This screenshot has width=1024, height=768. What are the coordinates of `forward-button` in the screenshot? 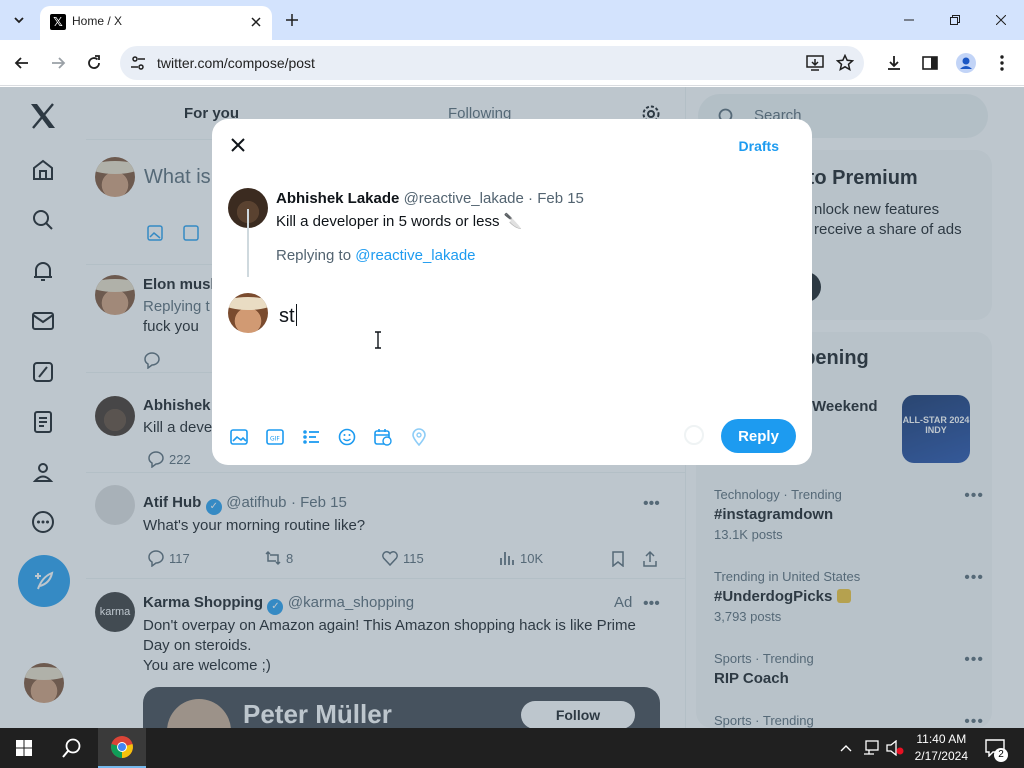 It's located at (58, 63).